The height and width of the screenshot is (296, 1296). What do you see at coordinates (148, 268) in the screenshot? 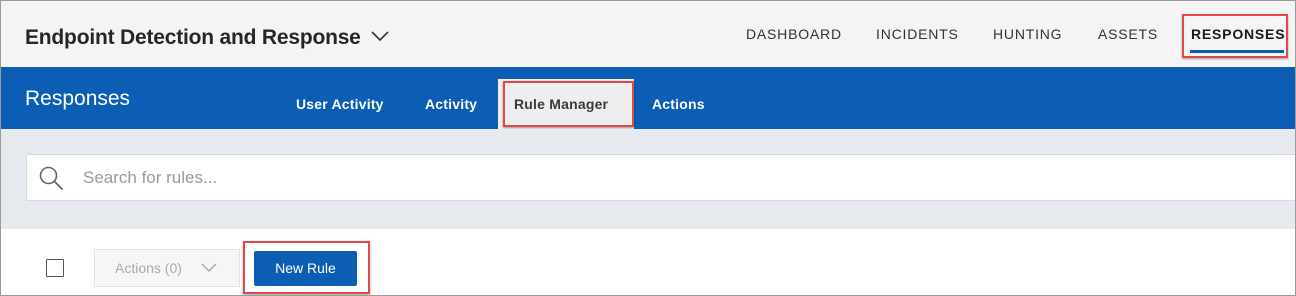
I see `actions-dropdown-label: Actions (0)` at bounding box center [148, 268].